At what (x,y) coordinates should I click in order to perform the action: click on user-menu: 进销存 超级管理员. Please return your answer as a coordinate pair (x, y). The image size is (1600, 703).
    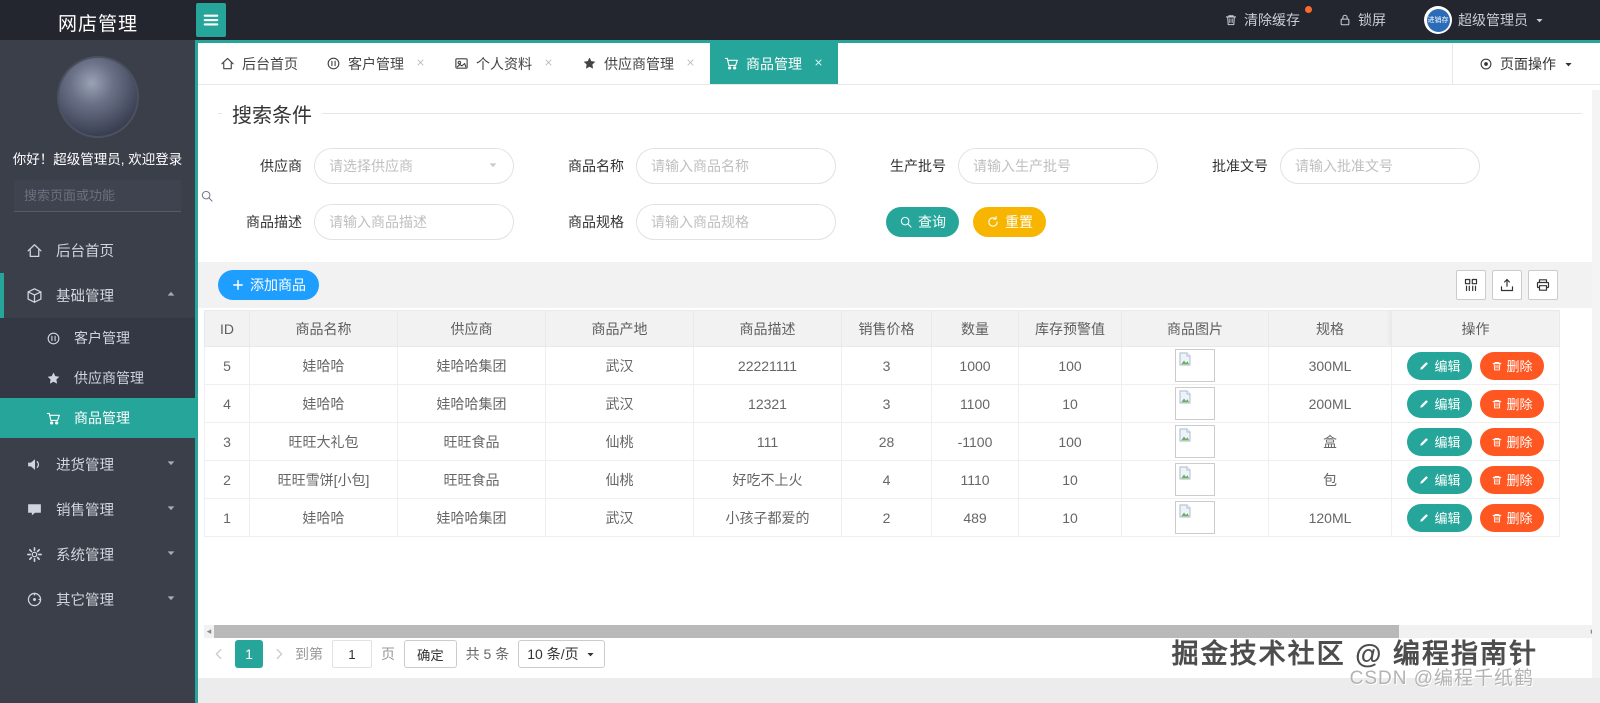
    Looking at the image, I should click on (1484, 20).